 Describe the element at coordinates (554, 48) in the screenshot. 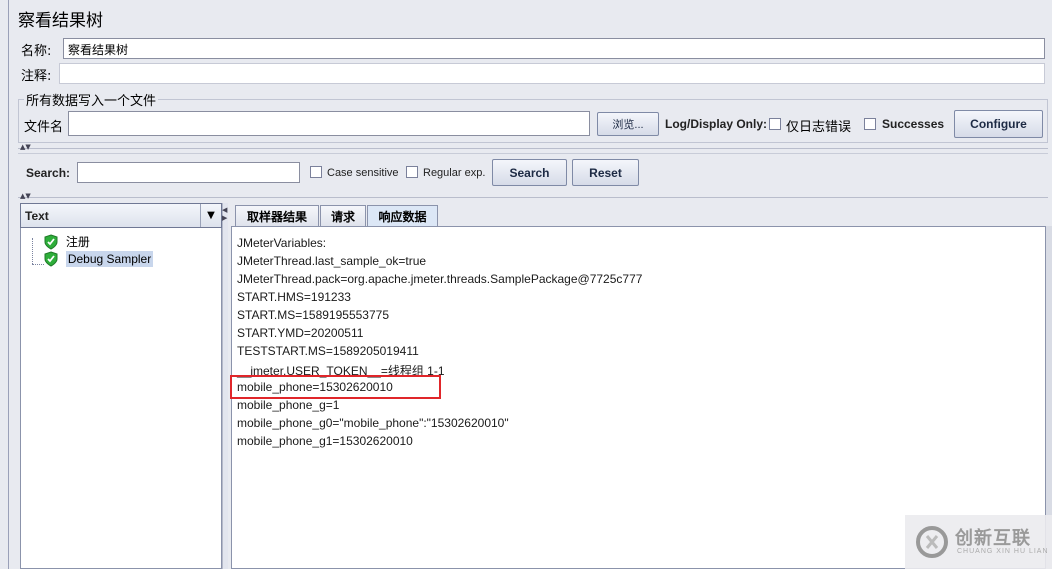

I see `name-input: 察看结果树` at that location.